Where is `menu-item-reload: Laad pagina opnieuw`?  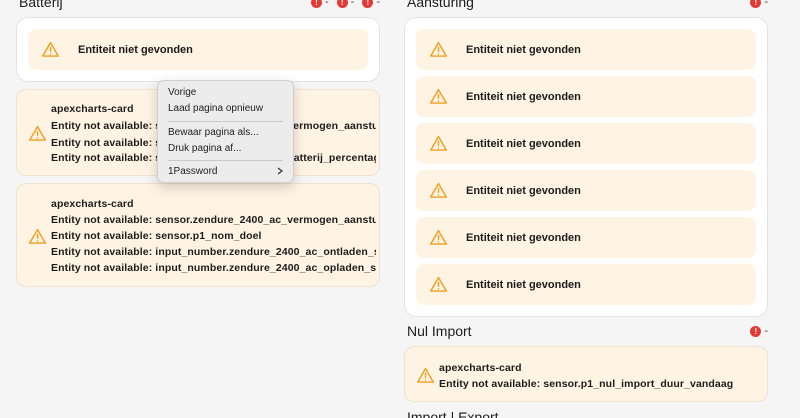 menu-item-reload: Laad pagina opnieuw is located at coordinates (215, 108).